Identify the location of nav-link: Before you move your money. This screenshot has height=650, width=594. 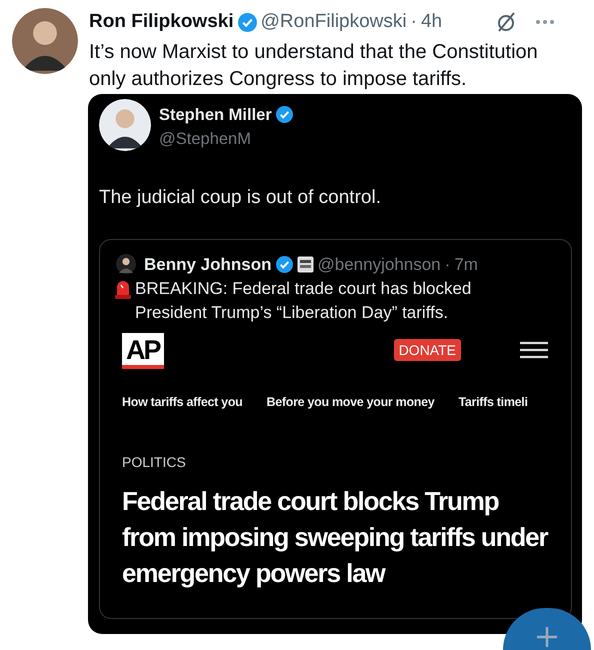
(350, 402).